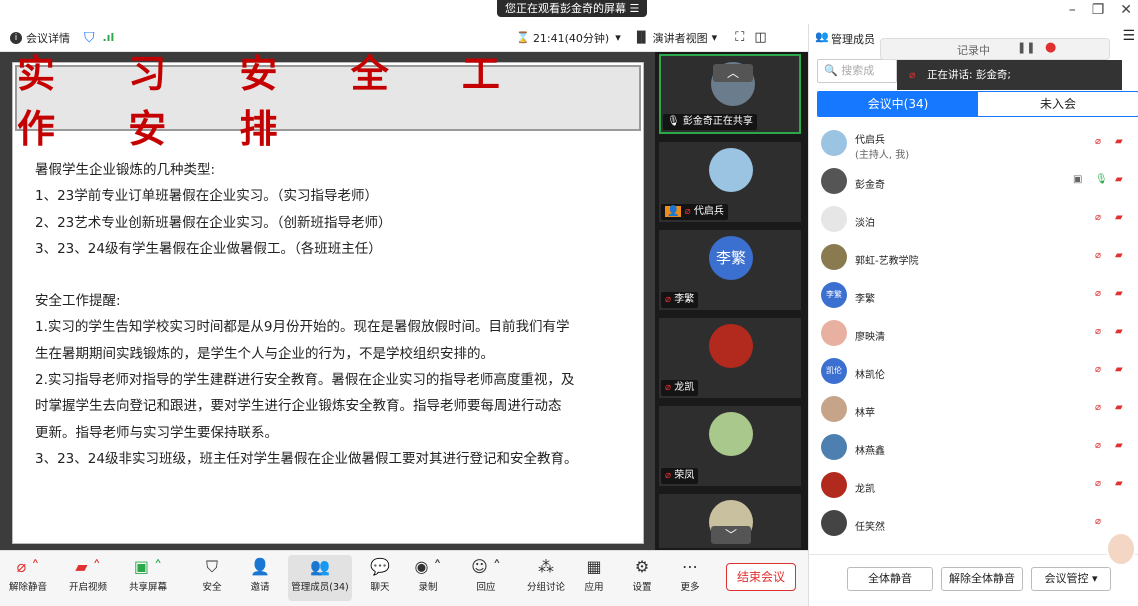 This screenshot has height=606, width=1138. Describe the element at coordinates (973, 257) in the screenshot. I see `member-row: 郭虹-艺教学院 ⌀ ▰` at that location.